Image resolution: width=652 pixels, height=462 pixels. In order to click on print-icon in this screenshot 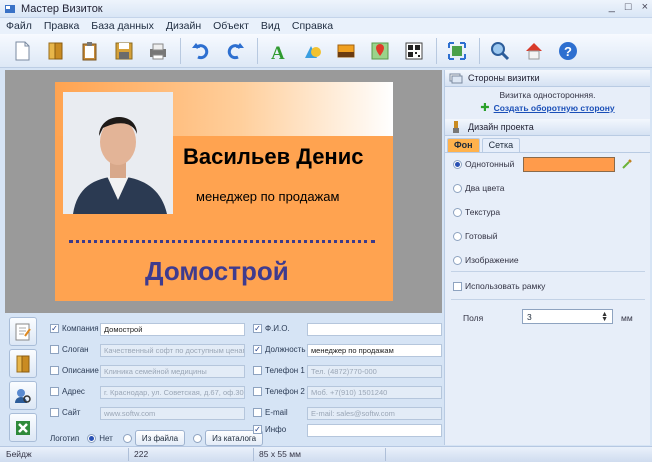, I will do `click(158, 51)`.